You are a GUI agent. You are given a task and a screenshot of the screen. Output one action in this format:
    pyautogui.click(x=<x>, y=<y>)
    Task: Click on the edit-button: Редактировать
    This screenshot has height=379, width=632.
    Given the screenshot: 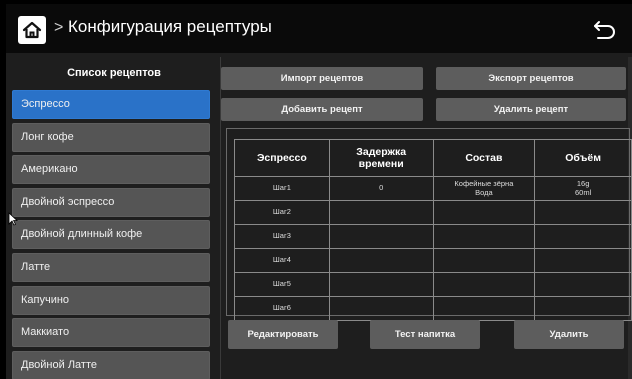 What is the action you would take?
    pyautogui.click(x=283, y=334)
    